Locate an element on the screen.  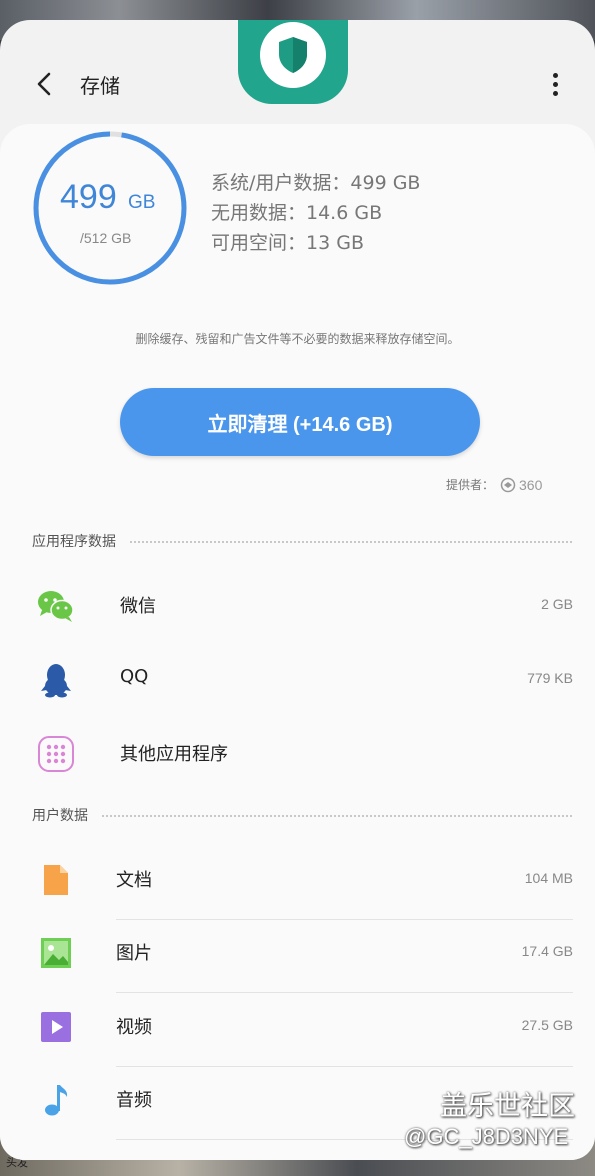
used-storage-value: 499 is located at coordinates (88, 197).